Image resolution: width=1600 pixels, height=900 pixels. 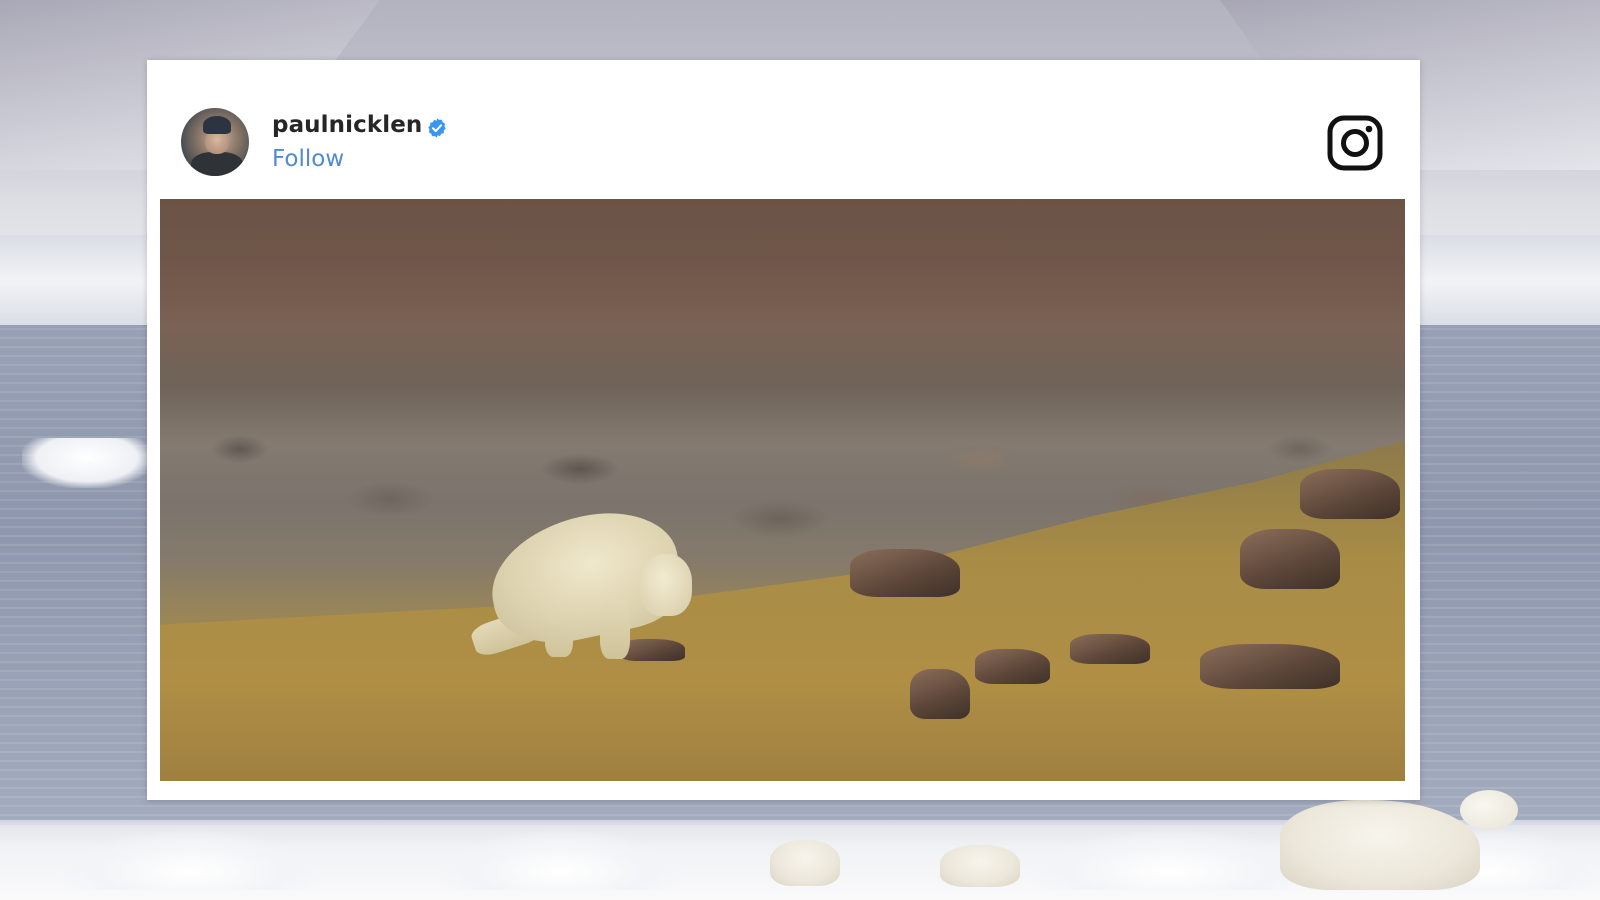 I want to click on username-link: paulnicklen, so click(x=347, y=125).